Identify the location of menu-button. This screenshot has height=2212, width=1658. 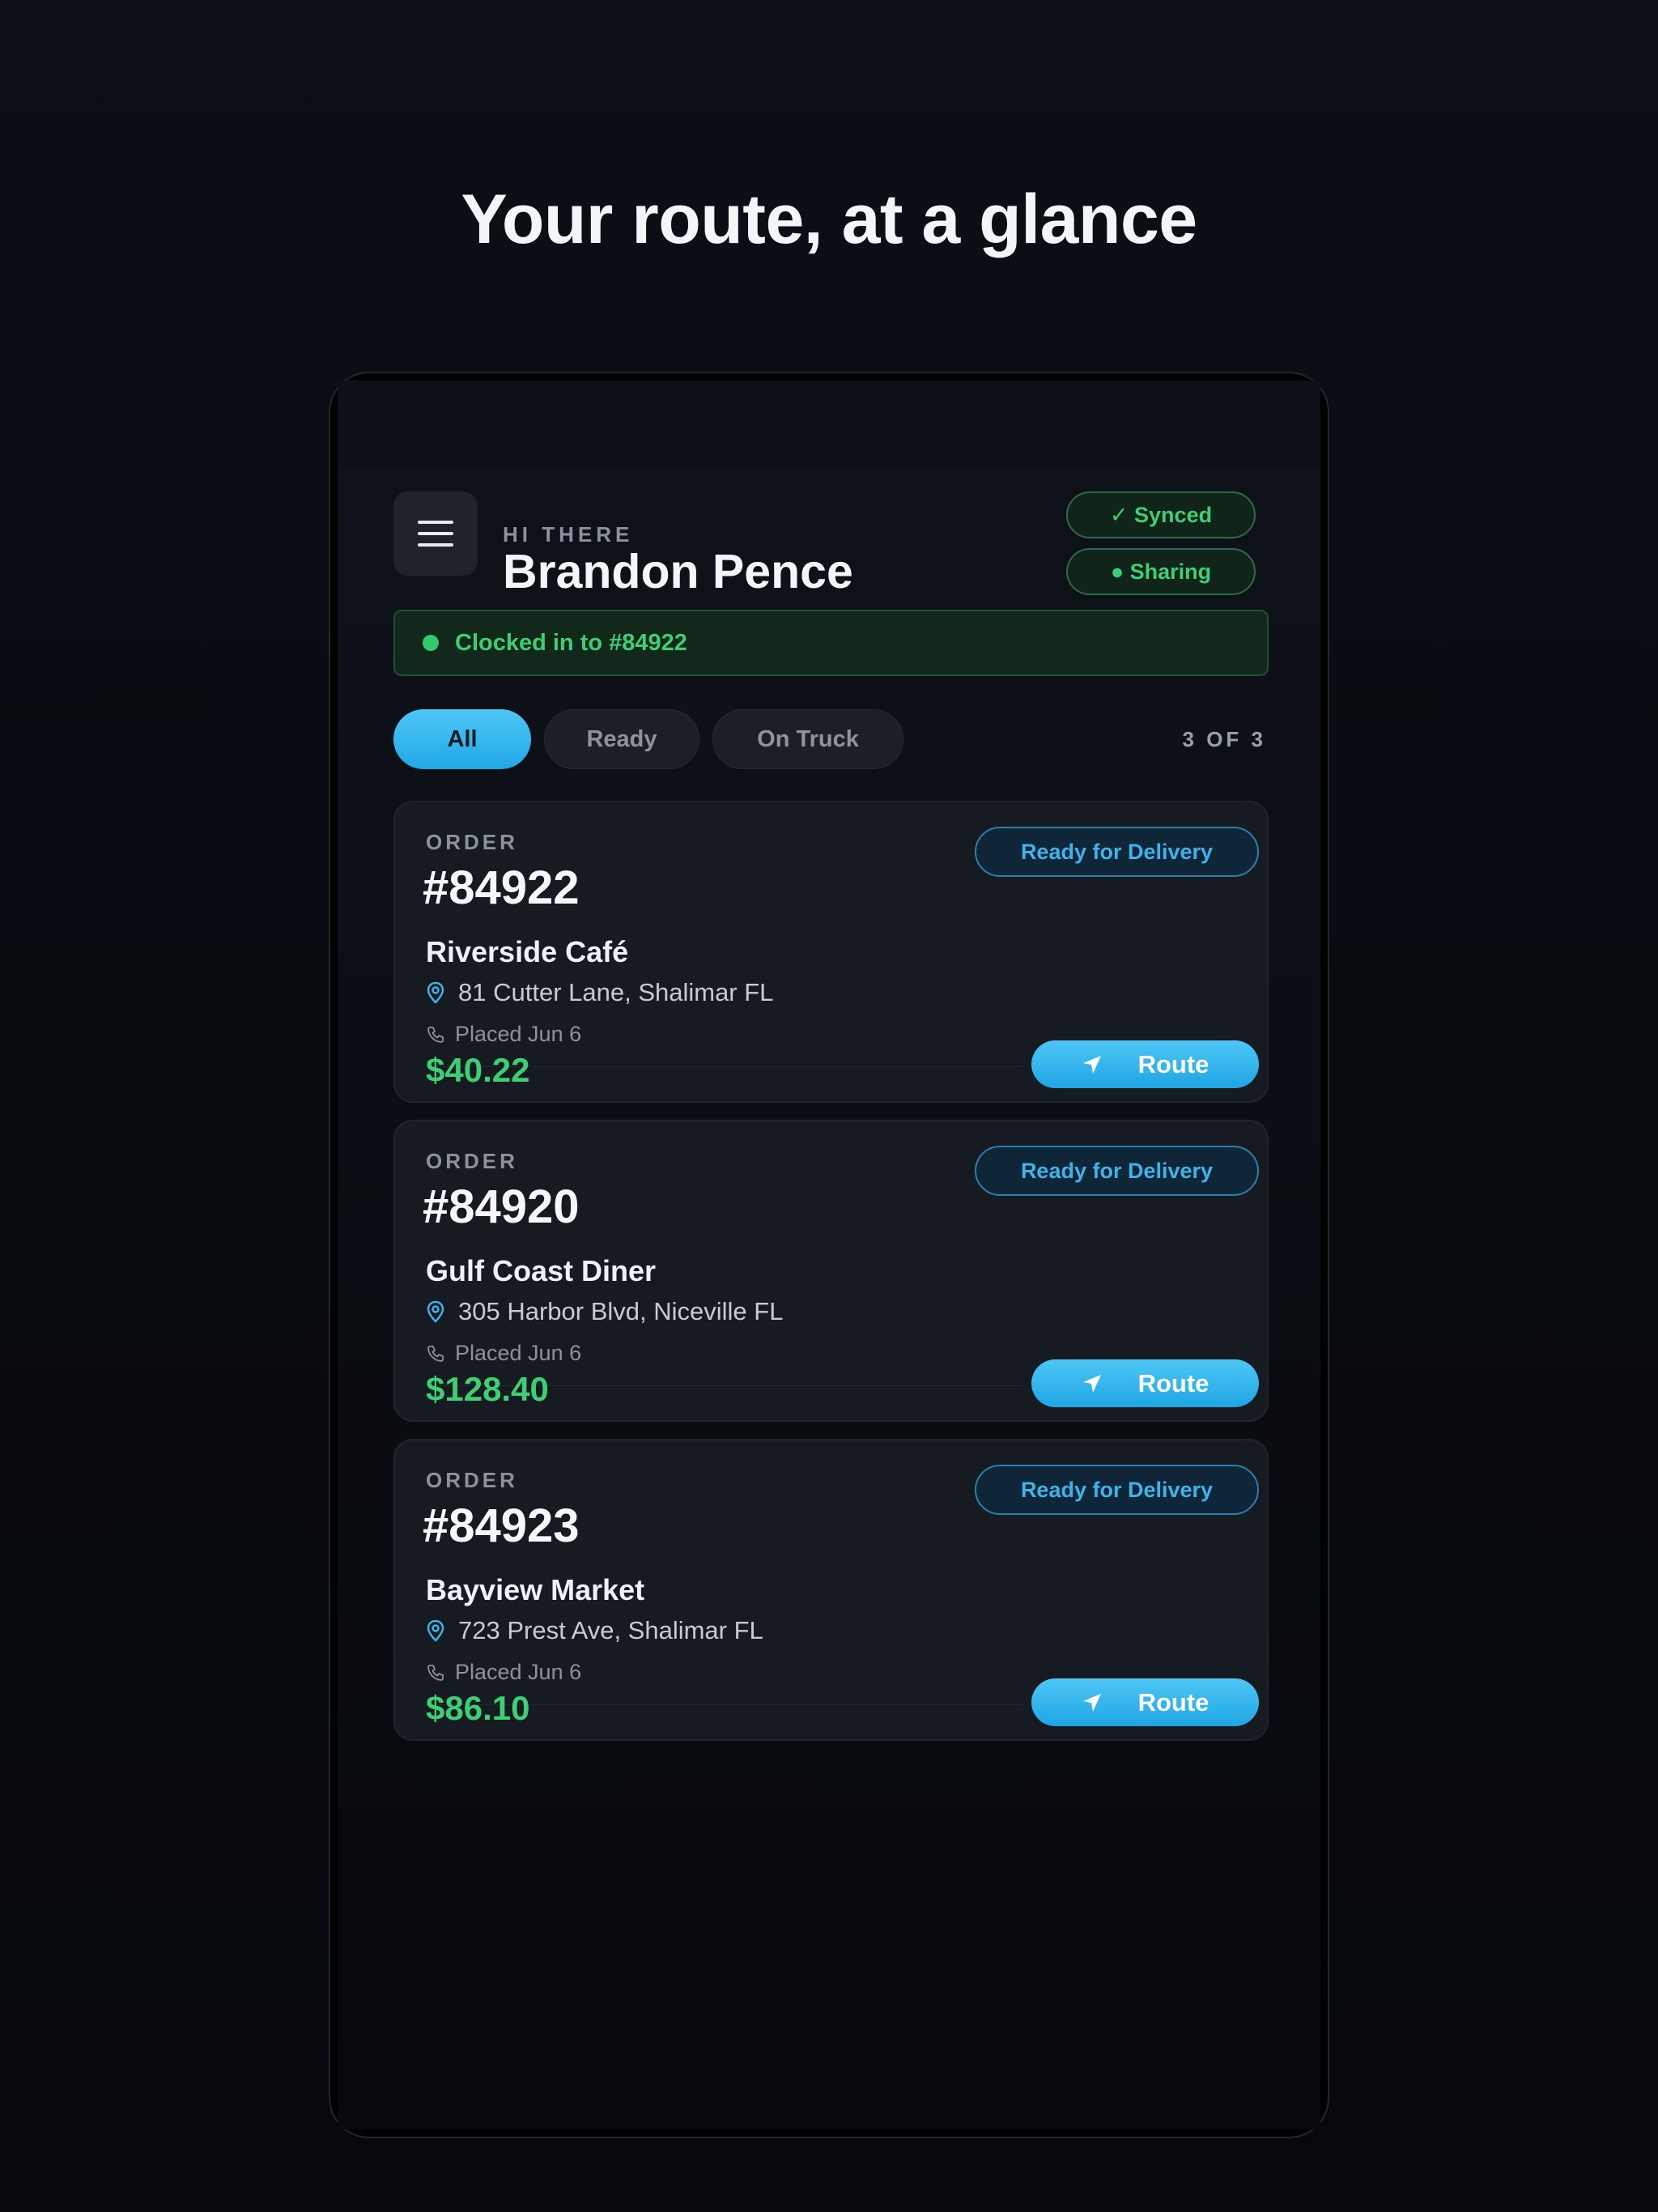
(435, 534).